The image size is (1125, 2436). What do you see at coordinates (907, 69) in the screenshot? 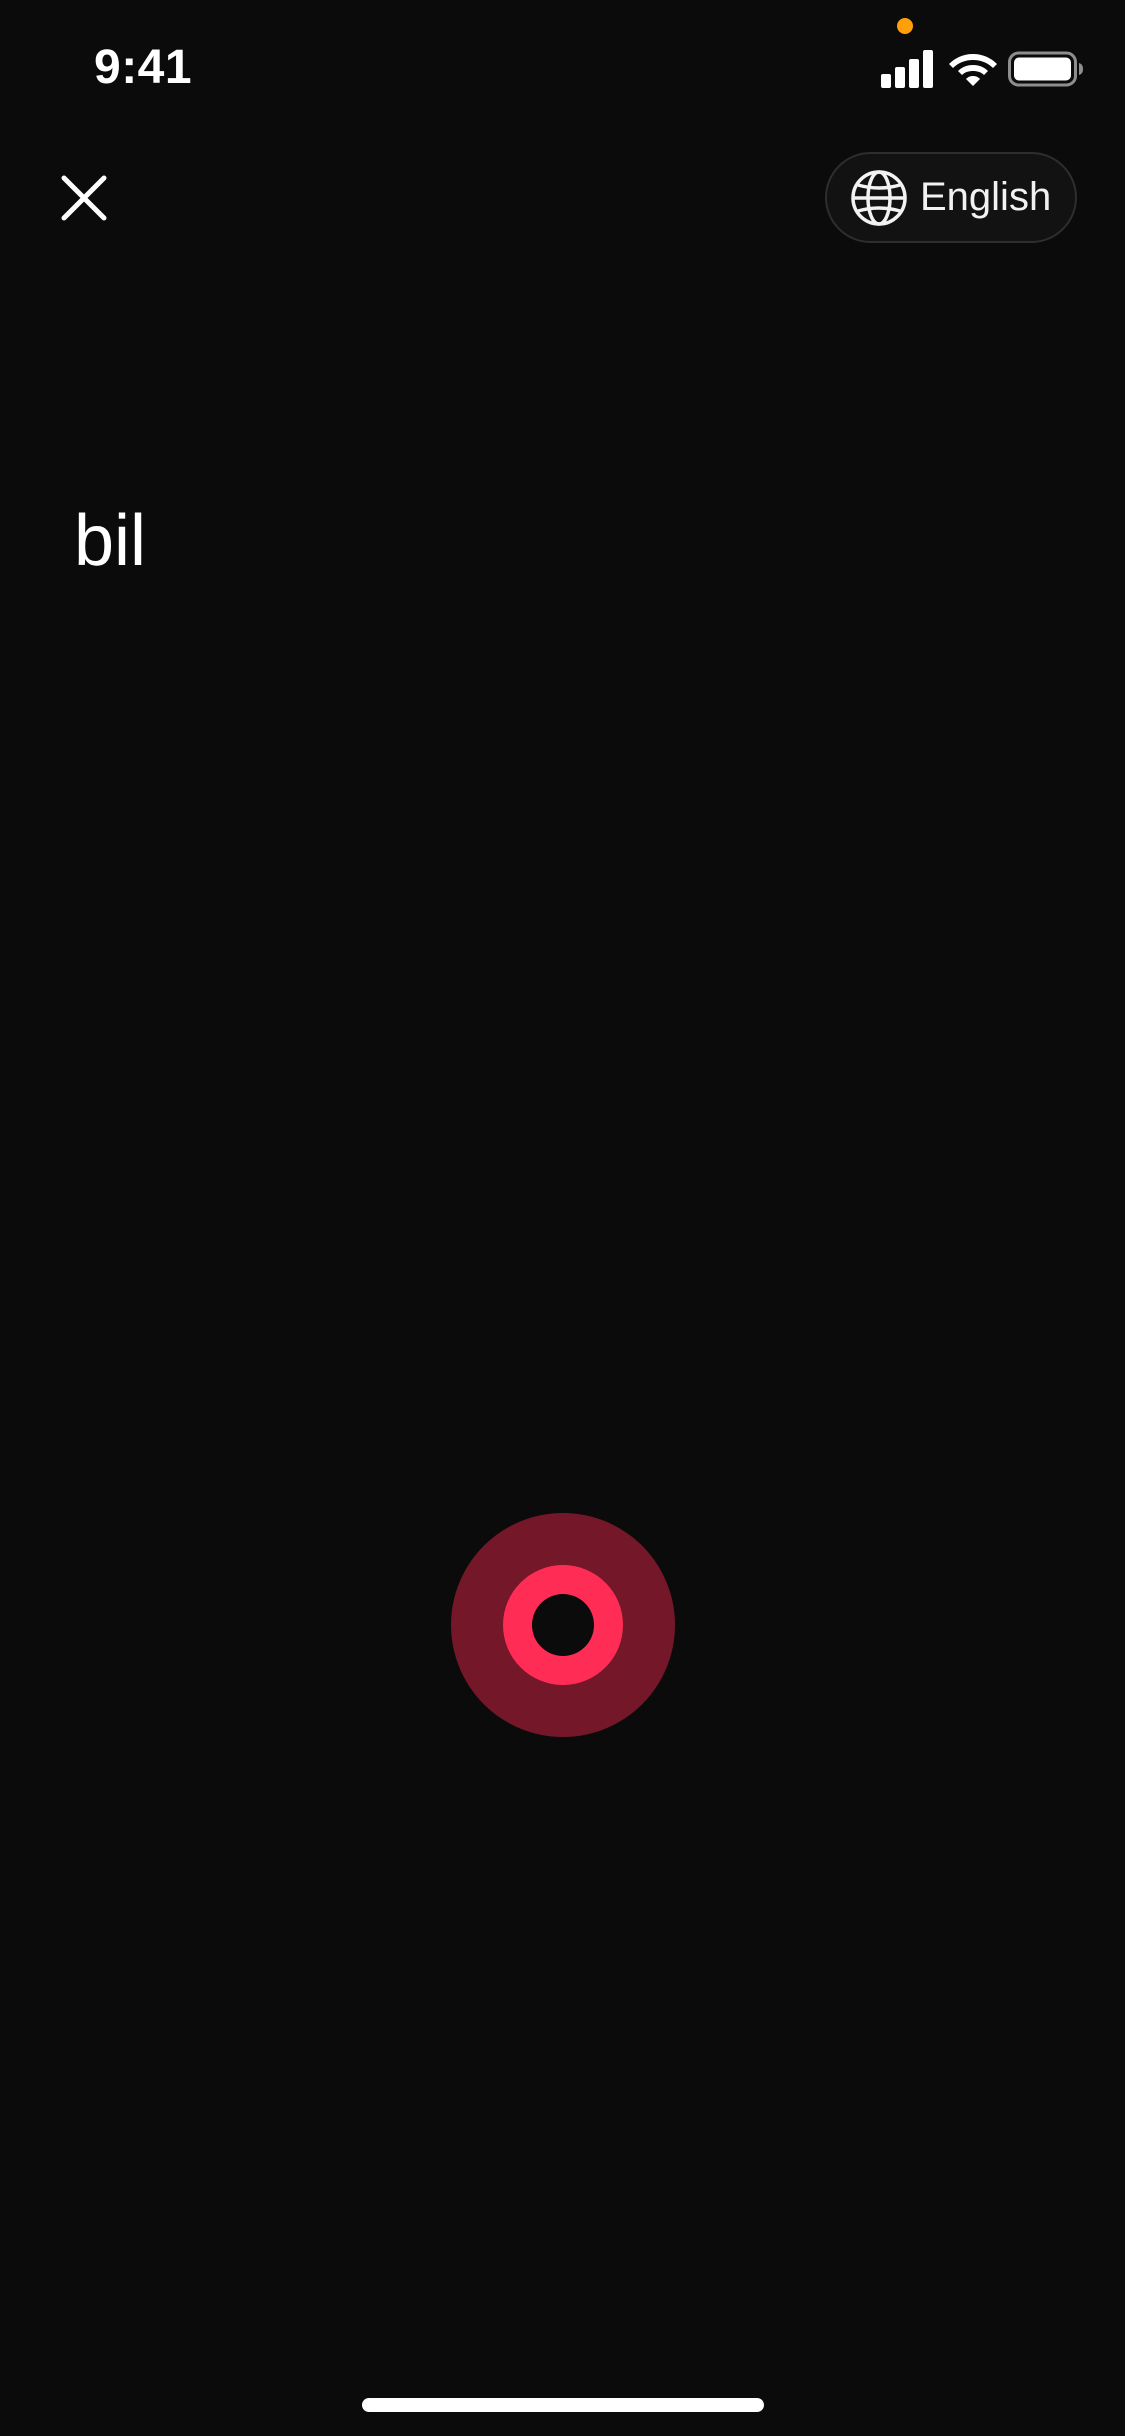
I see `cellular-signal-icon` at bounding box center [907, 69].